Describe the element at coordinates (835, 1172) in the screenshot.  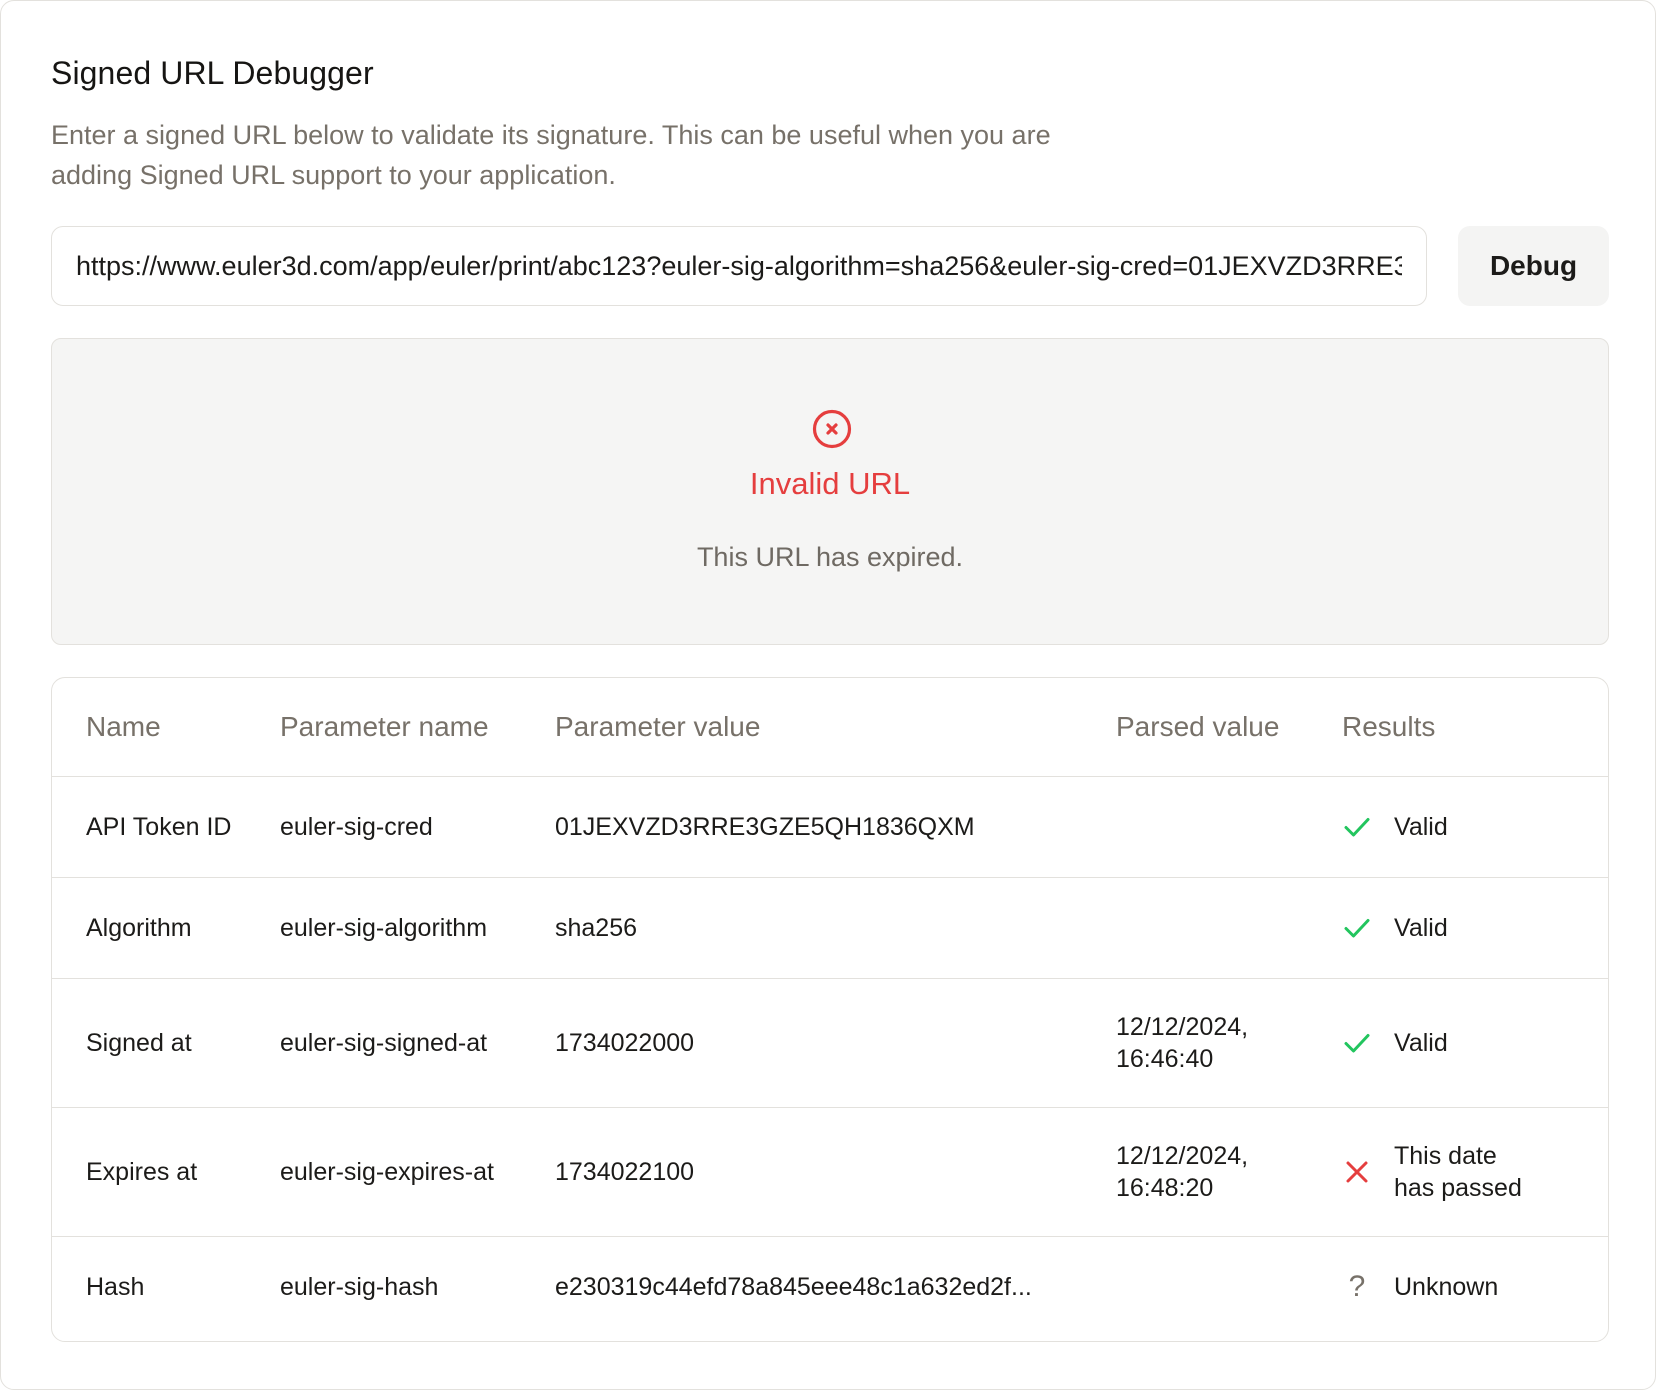
I see `cell-parameter-value: 1734022100` at that location.